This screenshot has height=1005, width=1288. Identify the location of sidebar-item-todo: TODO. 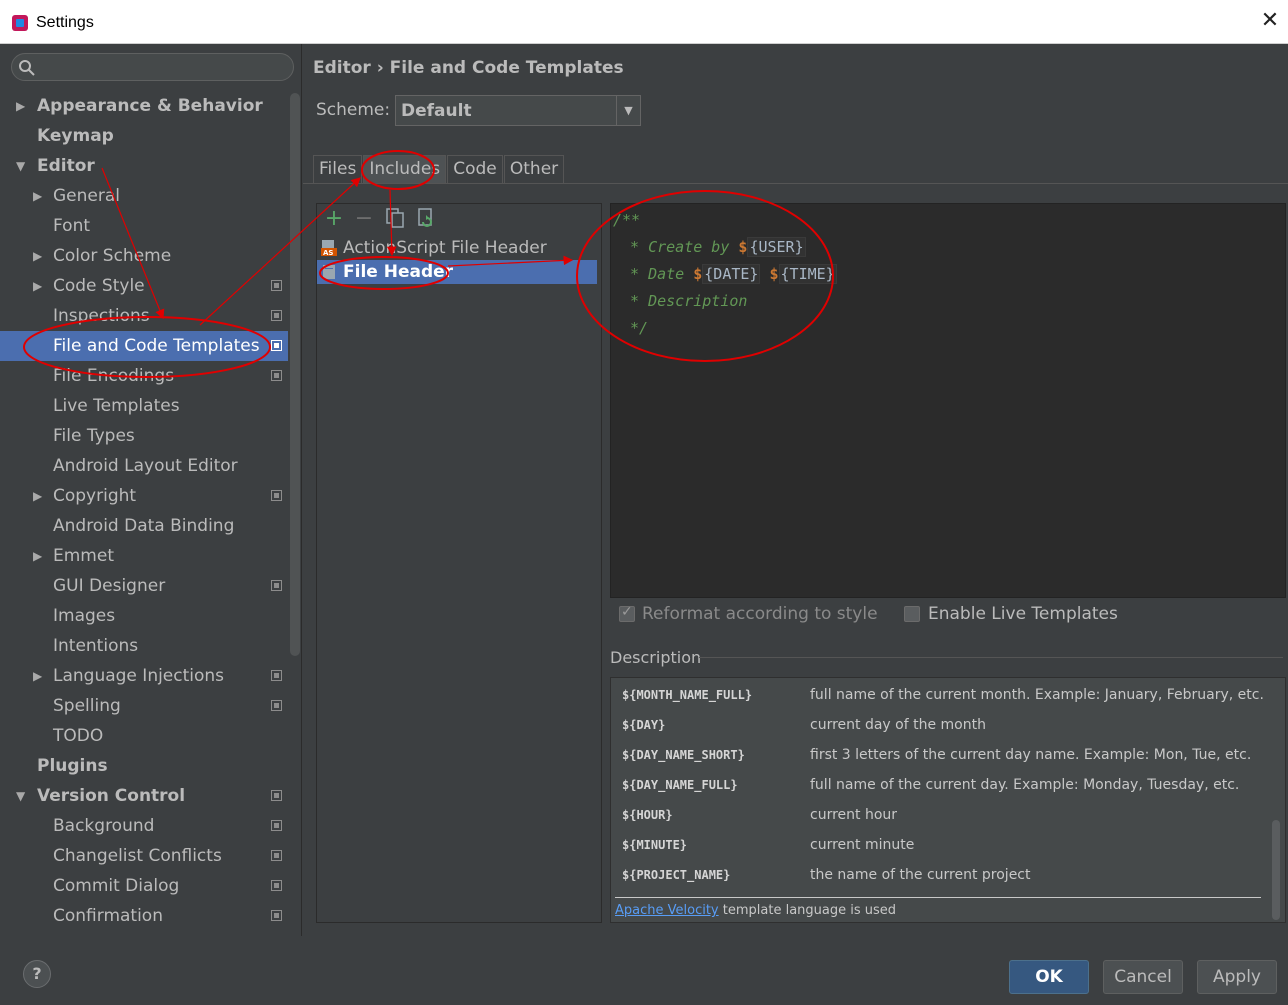
(144, 736).